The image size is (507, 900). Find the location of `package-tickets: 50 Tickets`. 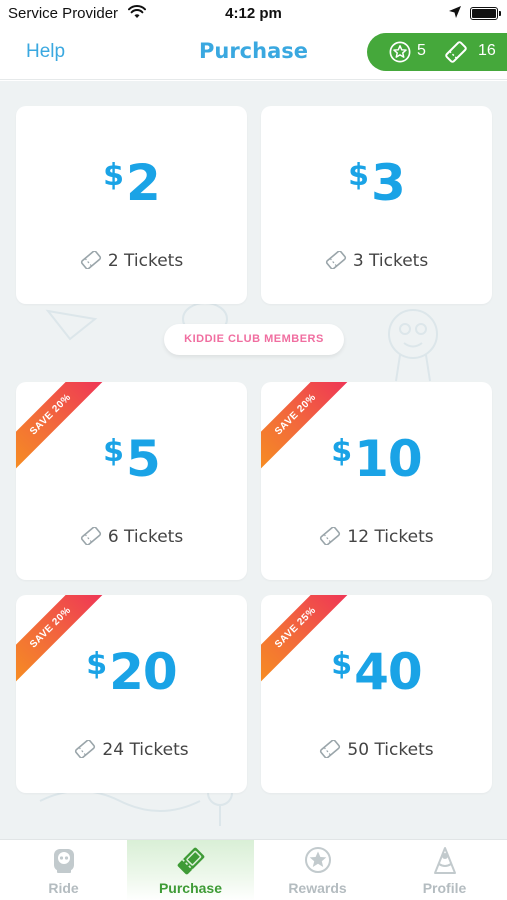

package-tickets: 50 Tickets is located at coordinates (376, 750).